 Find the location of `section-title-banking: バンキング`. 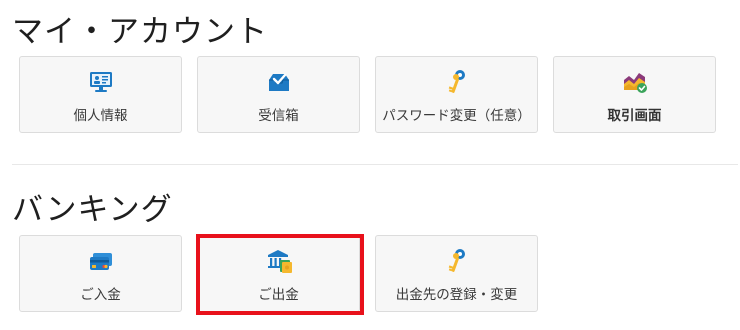

section-title-banking: バンキング is located at coordinates (92, 210).